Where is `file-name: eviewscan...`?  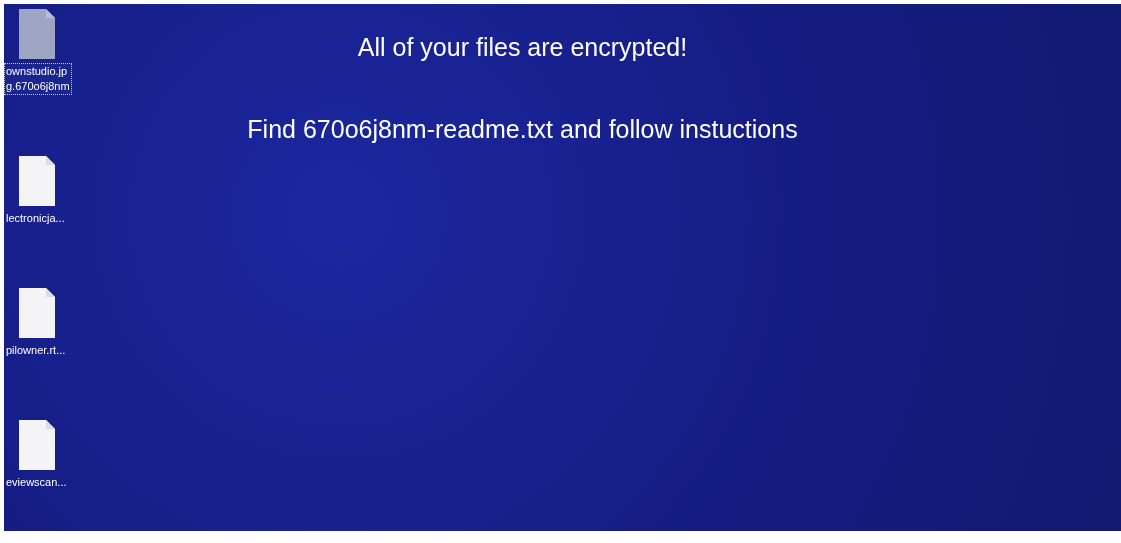
file-name: eviewscan... is located at coordinates (36, 482).